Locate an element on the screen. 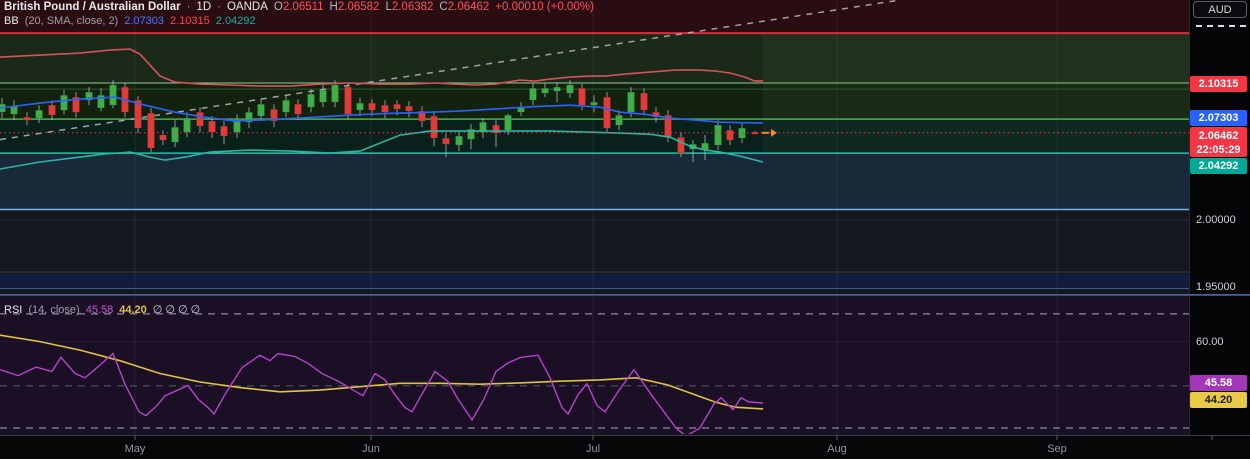 This screenshot has height=459, width=1250. time-axis-month-label: Jul is located at coordinates (593, 449).